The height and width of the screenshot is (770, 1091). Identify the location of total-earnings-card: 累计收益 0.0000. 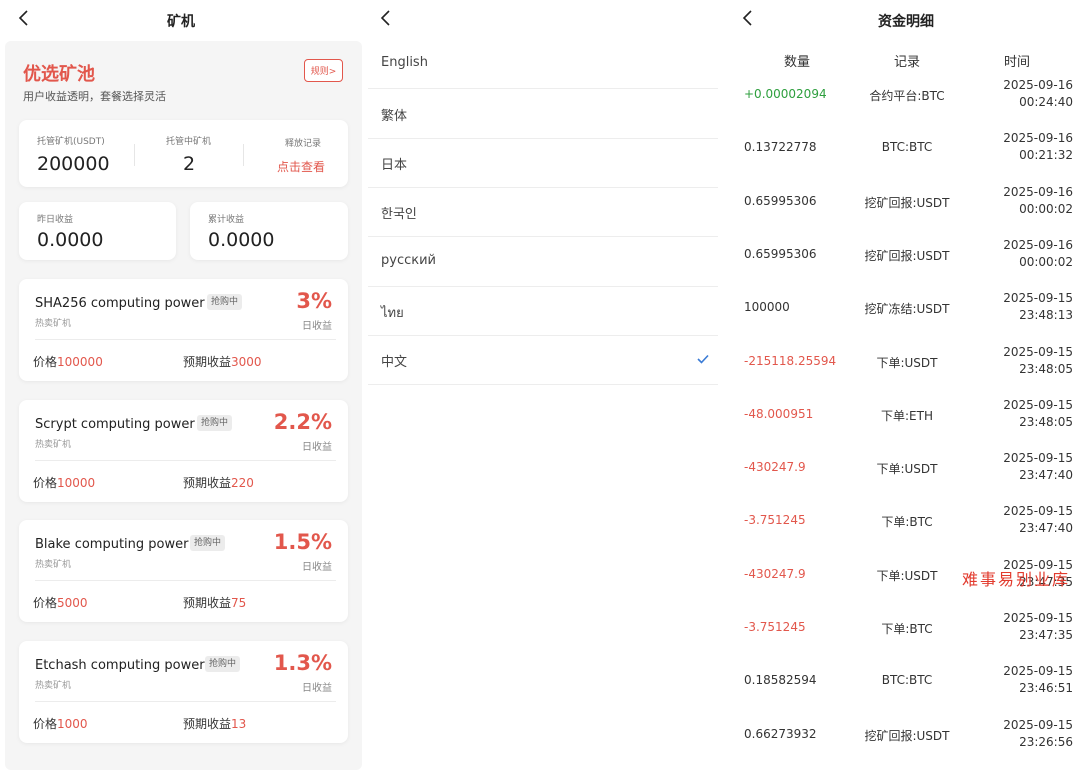
(269, 231).